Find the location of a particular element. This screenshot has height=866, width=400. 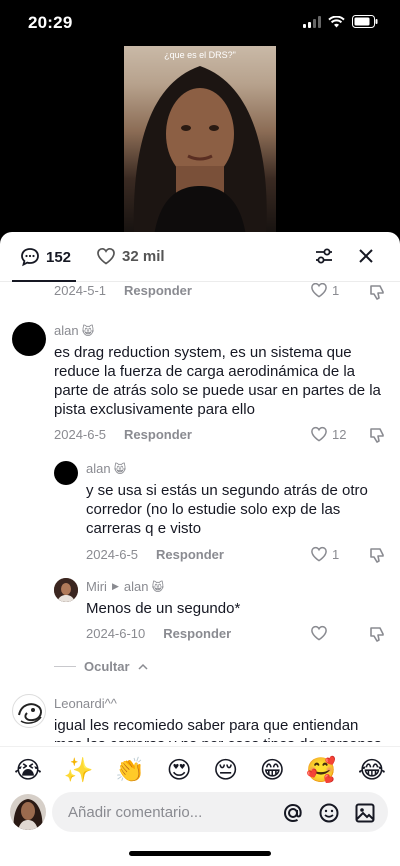

signal-icon is located at coordinates (312, 21).